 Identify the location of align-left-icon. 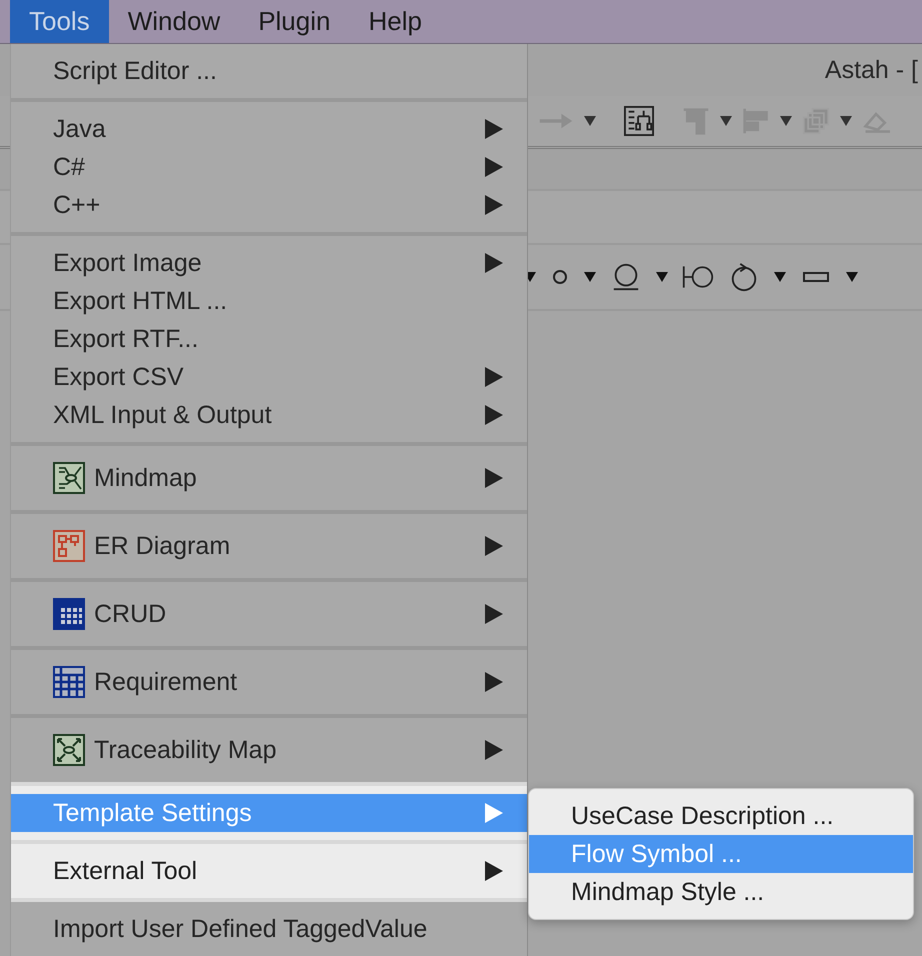
(756, 121).